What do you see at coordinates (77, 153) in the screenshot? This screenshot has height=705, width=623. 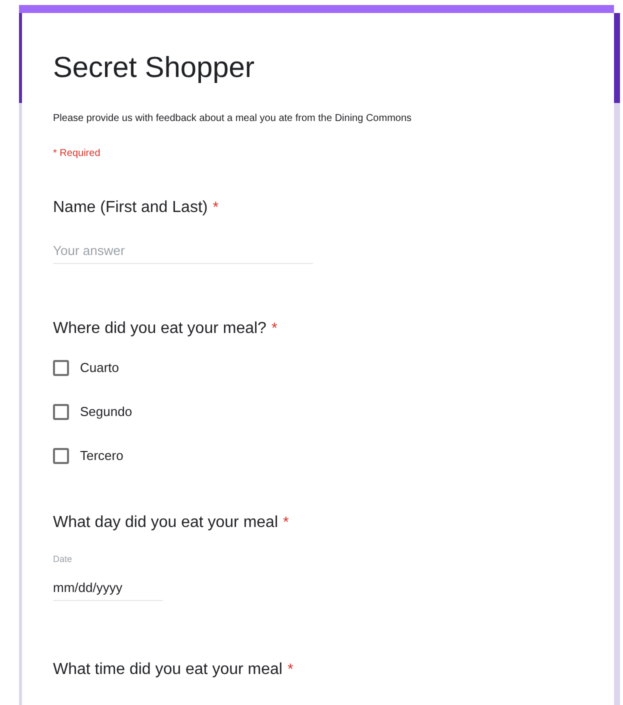 I see `required-note: * Required` at bounding box center [77, 153].